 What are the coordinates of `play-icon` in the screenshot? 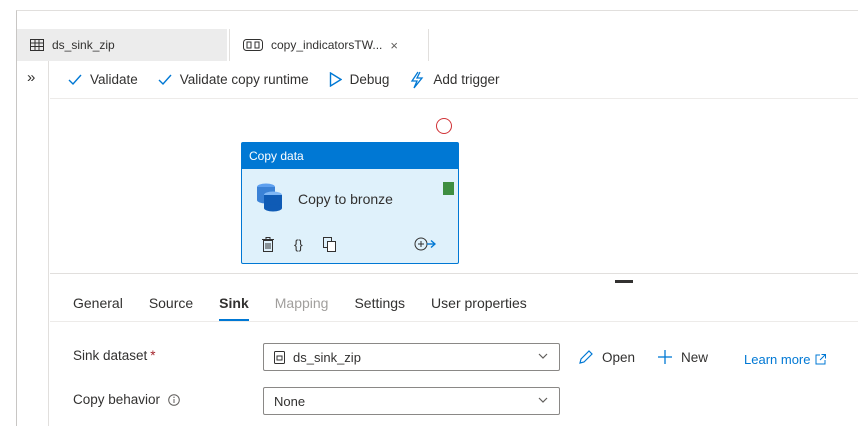 It's located at (335, 79).